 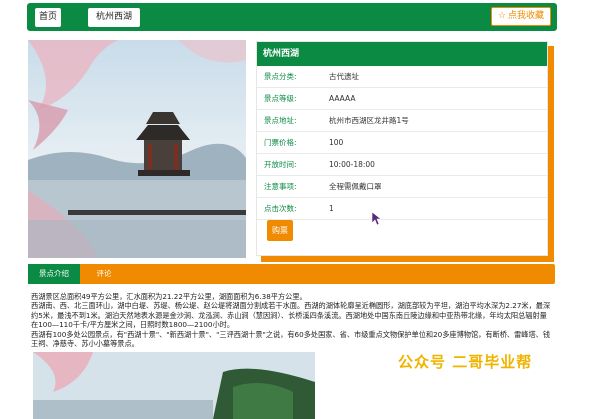 What do you see at coordinates (280, 230) in the screenshot?
I see `buy-ticket-button: 购票` at bounding box center [280, 230].